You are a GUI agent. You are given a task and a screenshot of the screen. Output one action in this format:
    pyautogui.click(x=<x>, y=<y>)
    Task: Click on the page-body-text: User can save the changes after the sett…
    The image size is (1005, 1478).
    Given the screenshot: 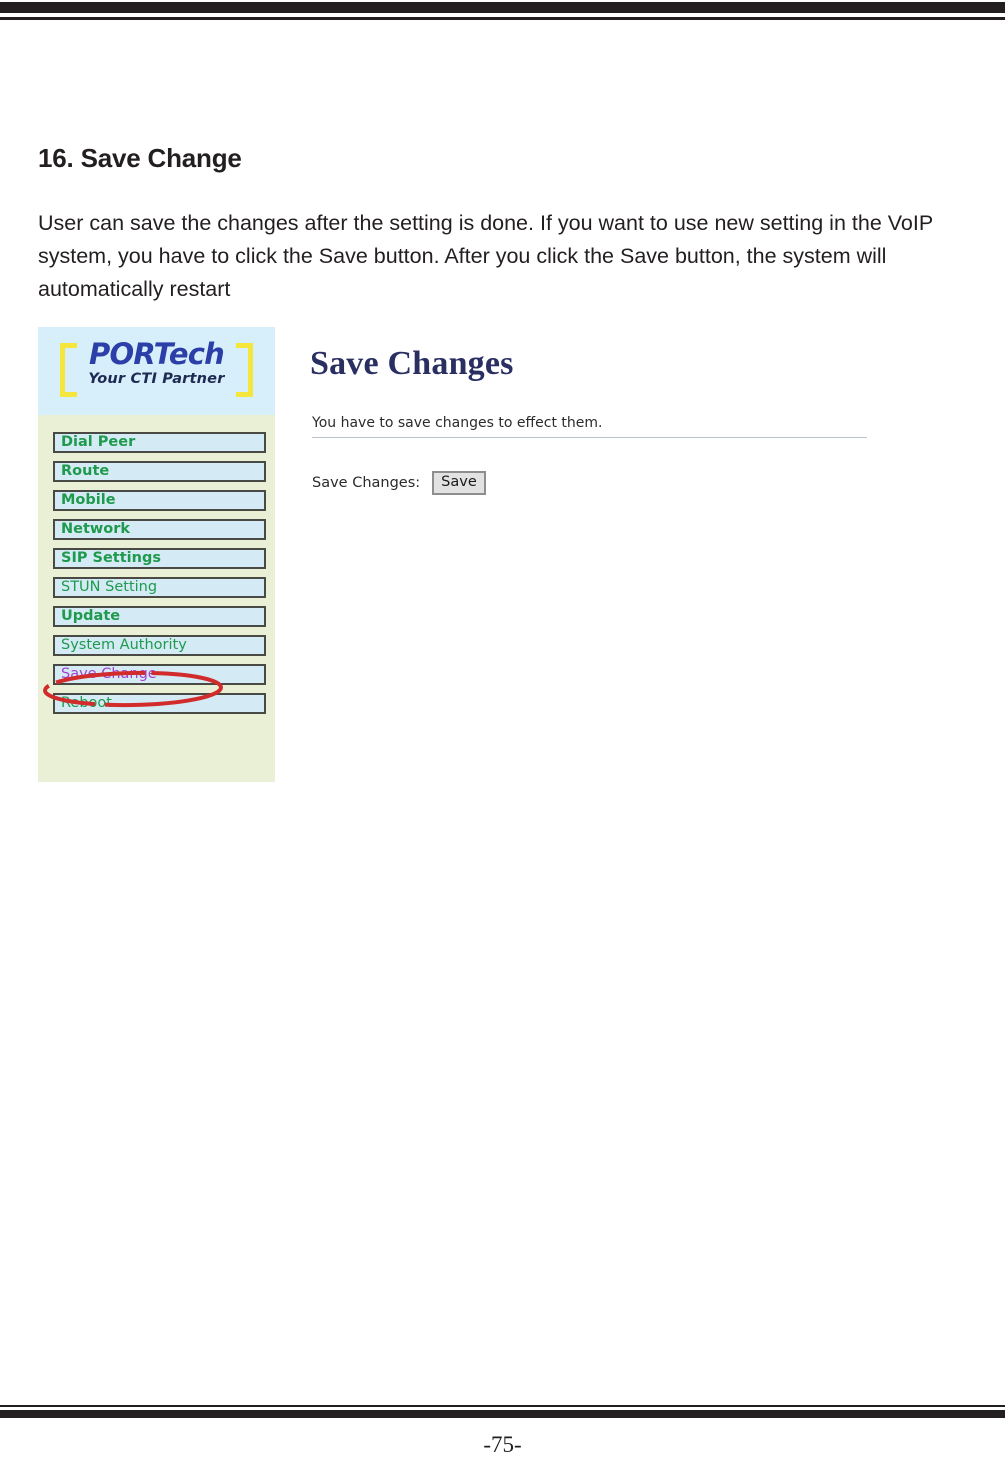 What is the action you would take?
    pyautogui.click(x=485, y=255)
    